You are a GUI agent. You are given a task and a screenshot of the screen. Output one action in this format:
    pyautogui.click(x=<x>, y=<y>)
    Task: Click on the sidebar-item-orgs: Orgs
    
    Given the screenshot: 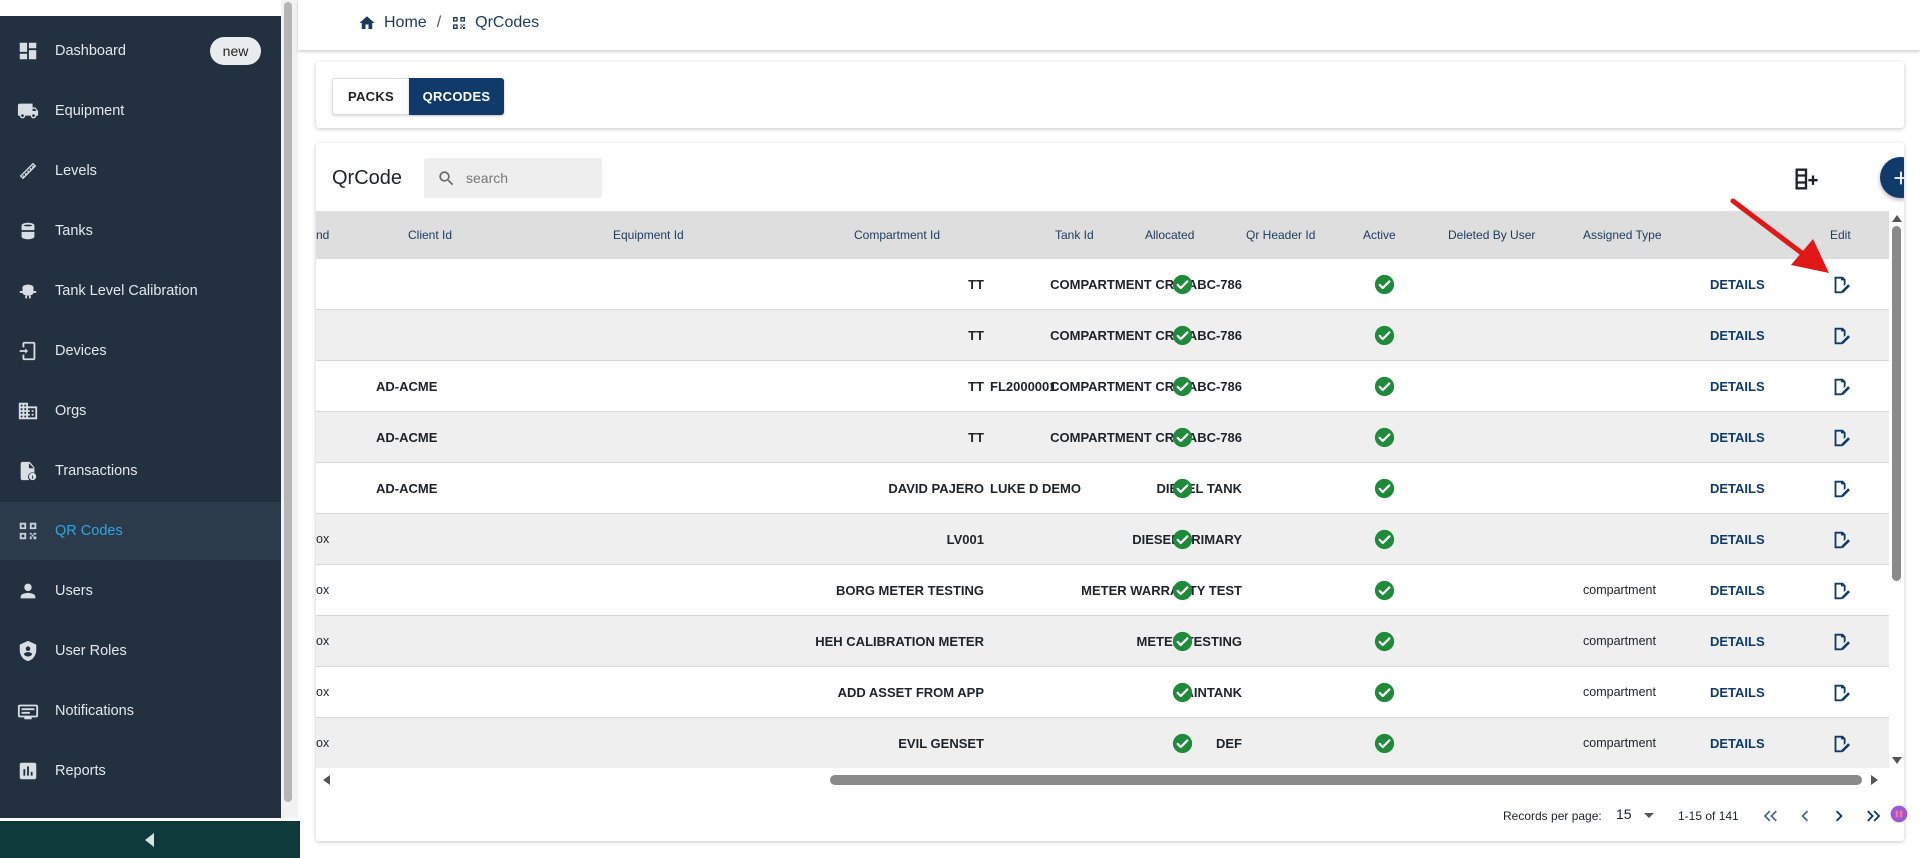 What is the action you would take?
    pyautogui.click(x=140, y=411)
    